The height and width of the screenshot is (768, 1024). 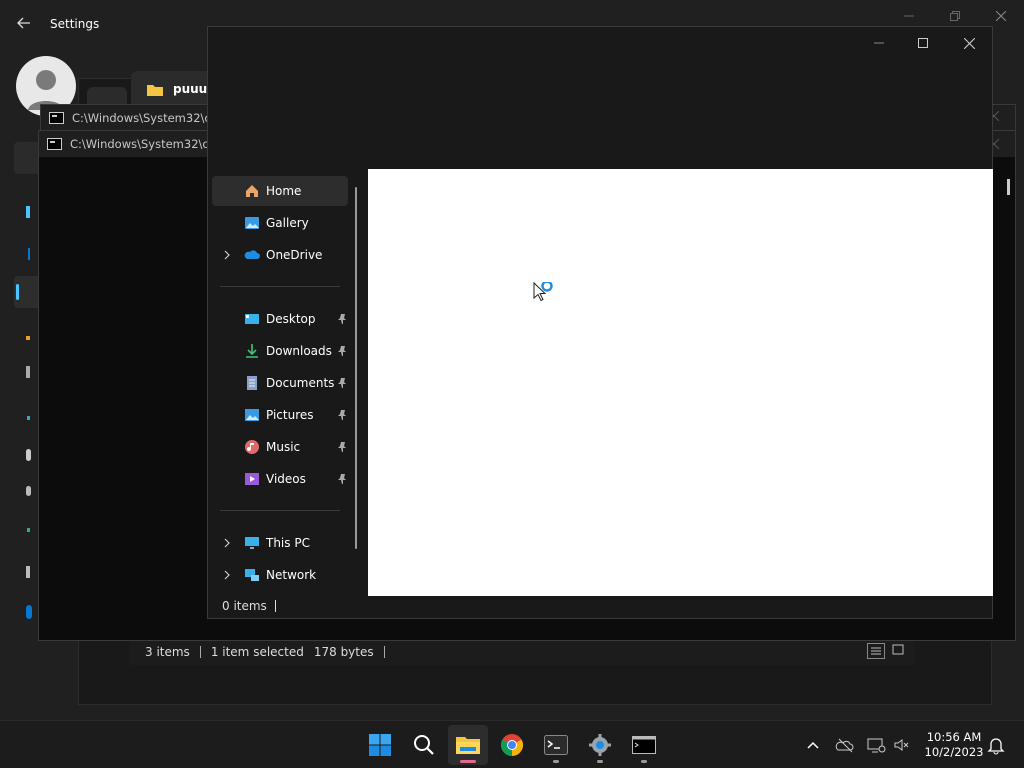 I want to click on onedrive-icon, so click(x=252, y=255).